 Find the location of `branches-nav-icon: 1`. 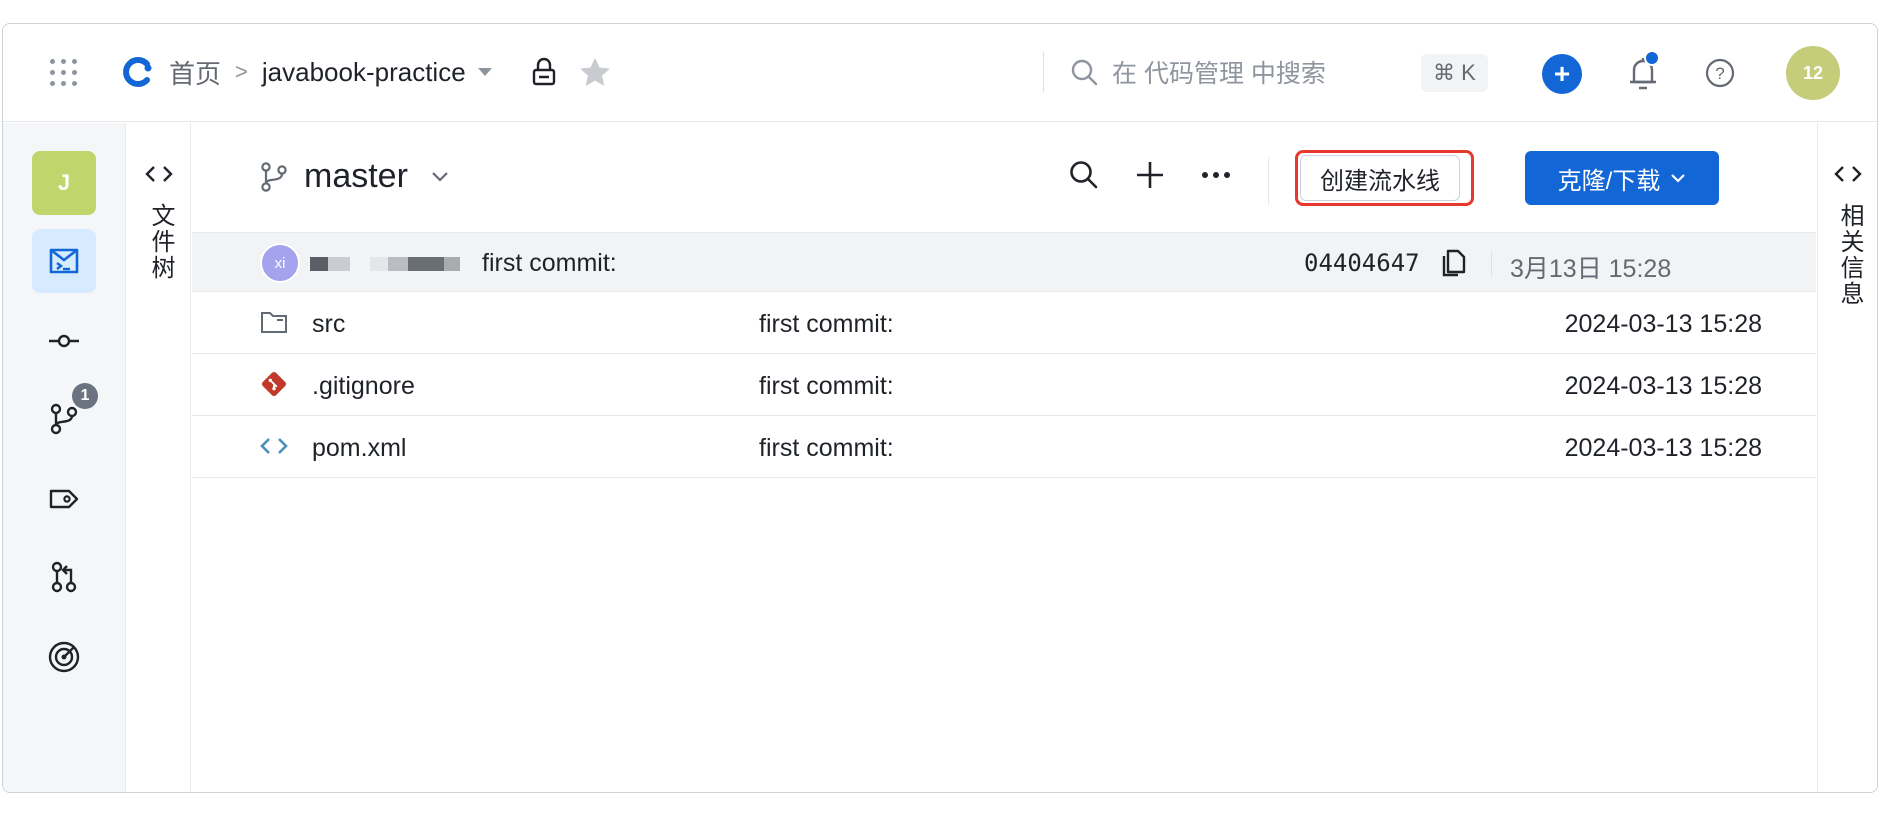

branches-nav-icon: 1 is located at coordinates (65, 417).